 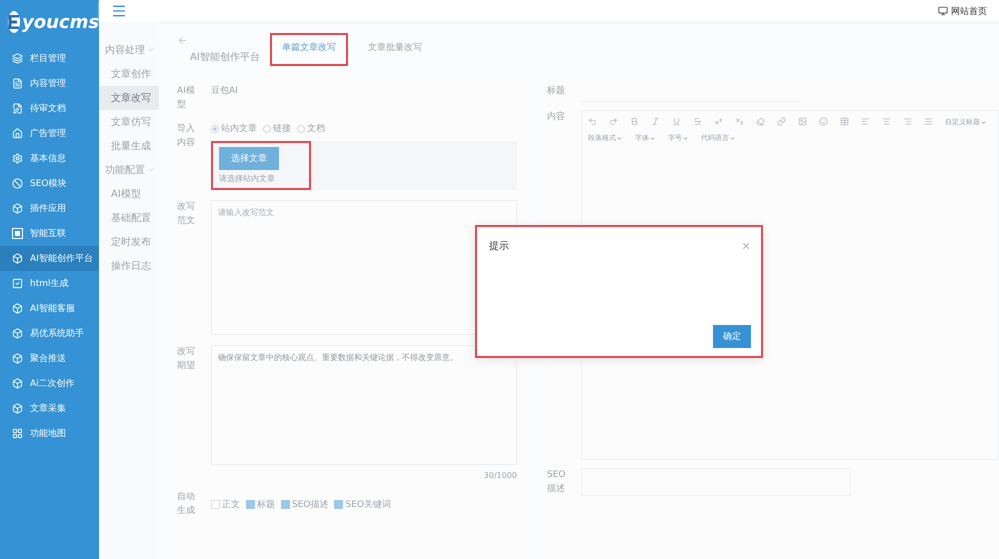 I want to click on field-label: 导入内容, so click(x=186, y=136).